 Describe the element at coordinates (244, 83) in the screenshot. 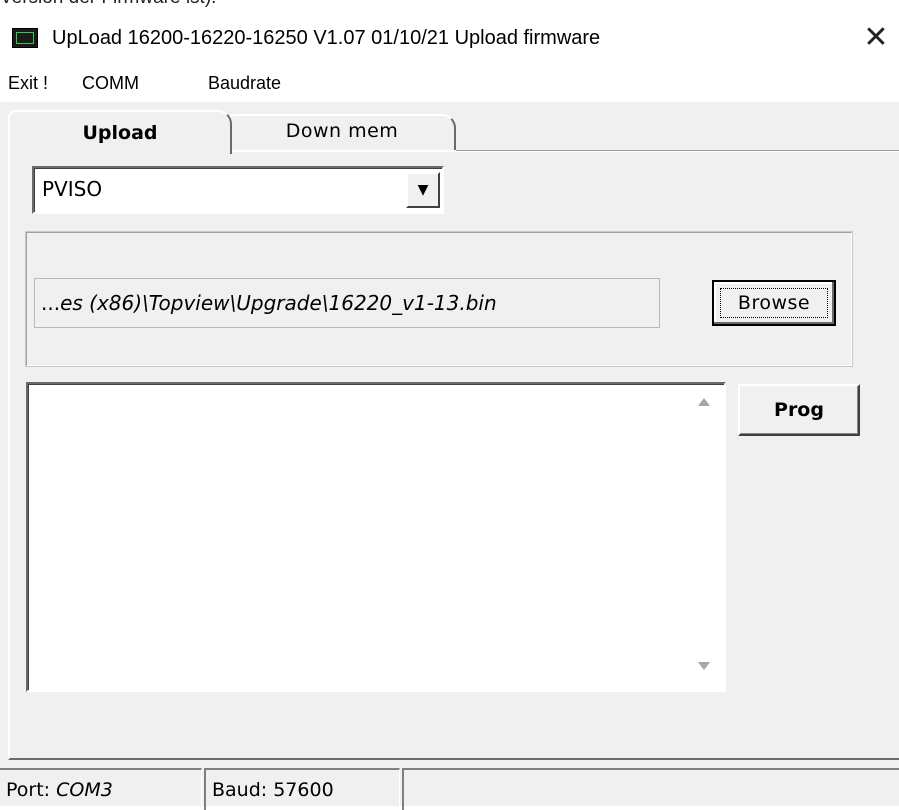

I see `menu-item-baudrate: Baudrate` at that location.